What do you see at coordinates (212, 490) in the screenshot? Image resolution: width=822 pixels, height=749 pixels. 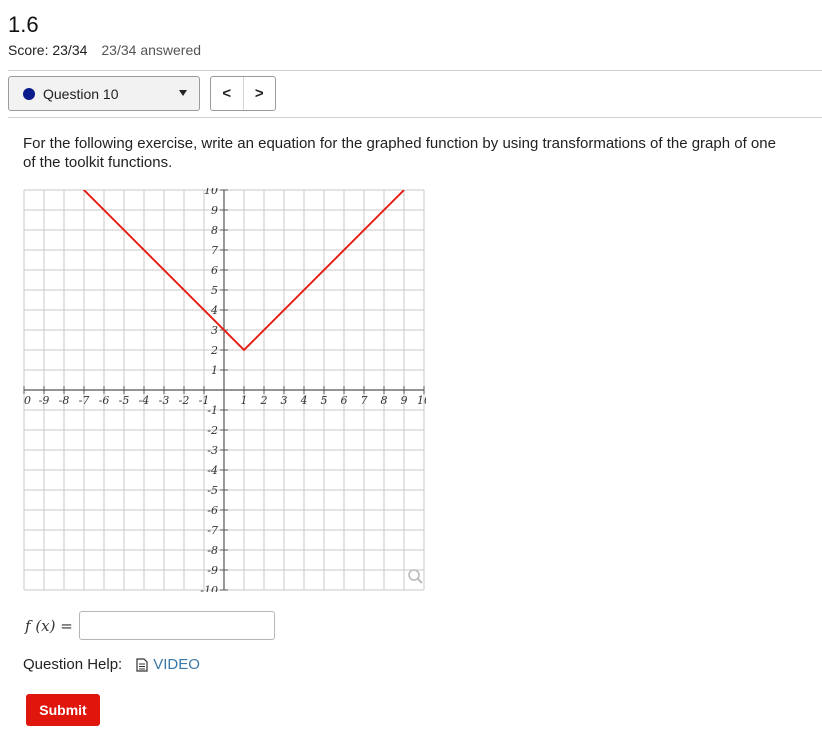 I see `y-tick-label: -5` at bounding box center [212, 490].